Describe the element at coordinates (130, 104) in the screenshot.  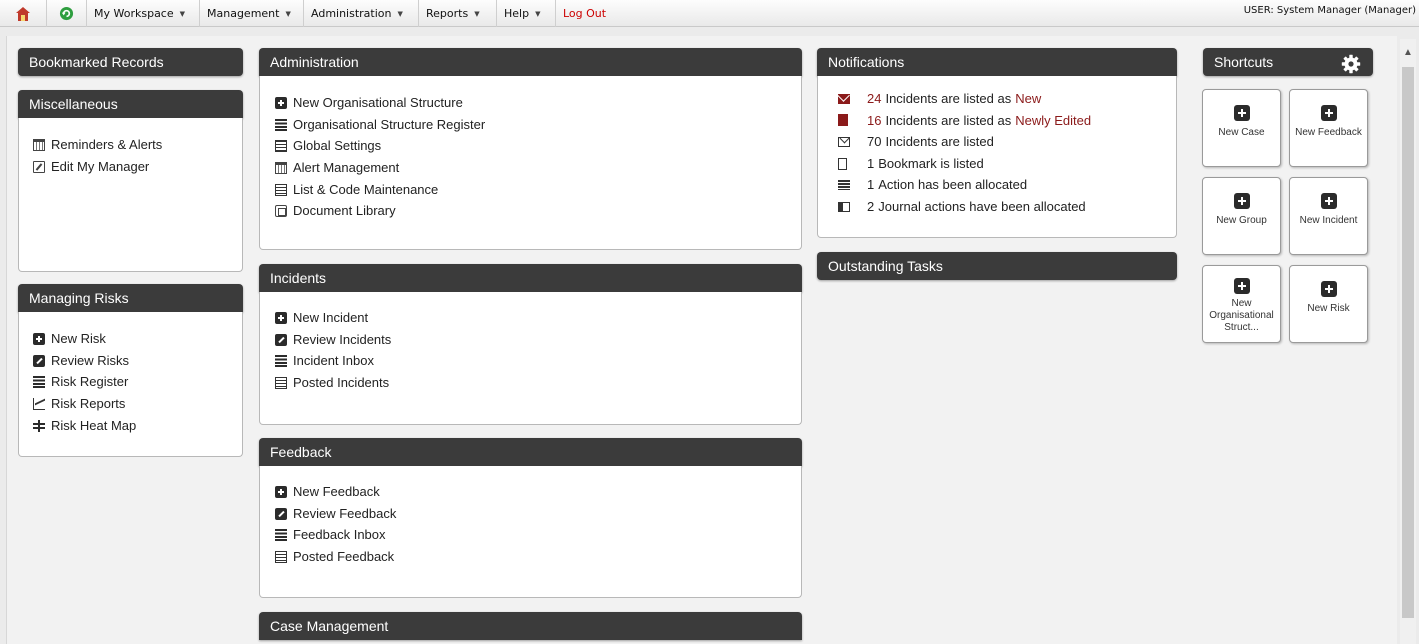
I see `miscellaneous-header: Miscellaneous` at that location.